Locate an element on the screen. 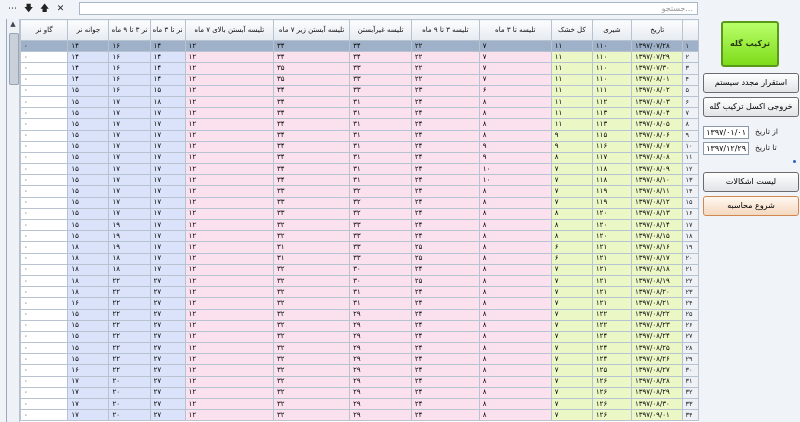  table-row: ۰ ۱۵ ۱۷ ۱۷ ۱۲ ۳۳ ۳۲ ۲۴ ۸ ۸ ۱۲۰ ۱۳۹۷/۰۸/۱۳ ۱۶ is located at coordinates (359, 214).